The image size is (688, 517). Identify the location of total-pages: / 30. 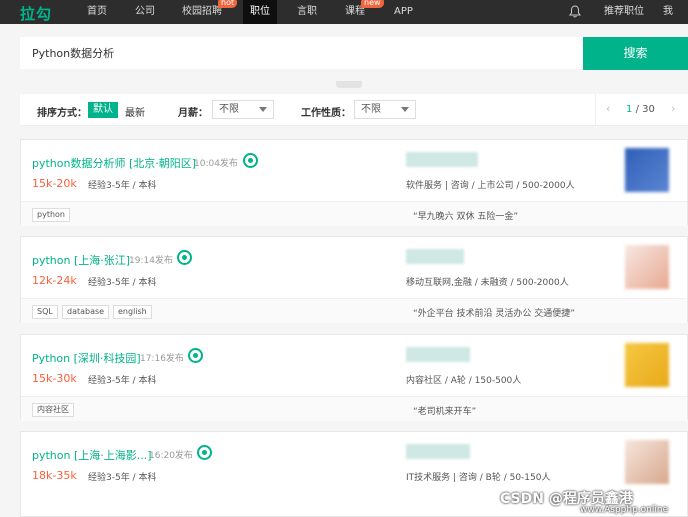
(645, 109).